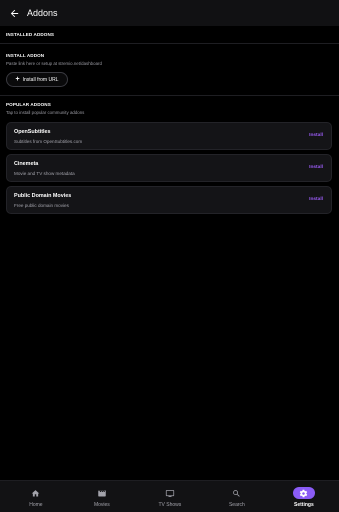  I want to click on addon-title: Cinemeta, so click(26, 164).